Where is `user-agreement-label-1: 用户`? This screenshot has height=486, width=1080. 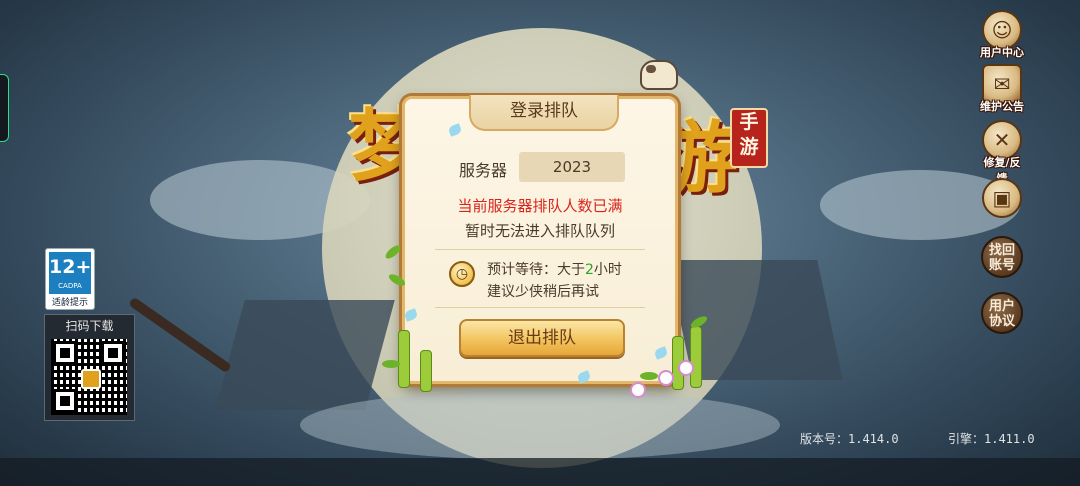
user-agreement-label-1: 用户 is located at coordinates (1001, 306).